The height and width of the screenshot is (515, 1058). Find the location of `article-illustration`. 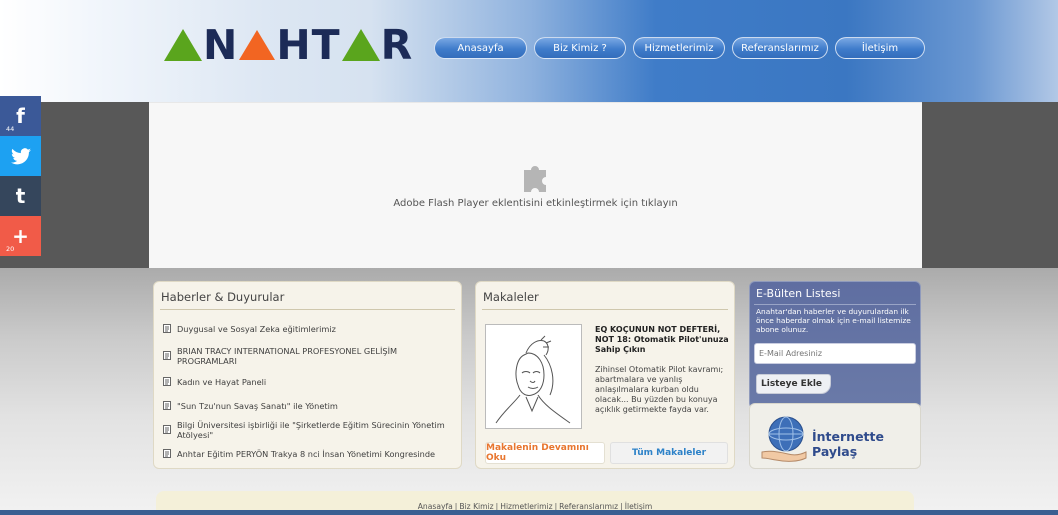

article-illustration is located at coordinates (533, 376).